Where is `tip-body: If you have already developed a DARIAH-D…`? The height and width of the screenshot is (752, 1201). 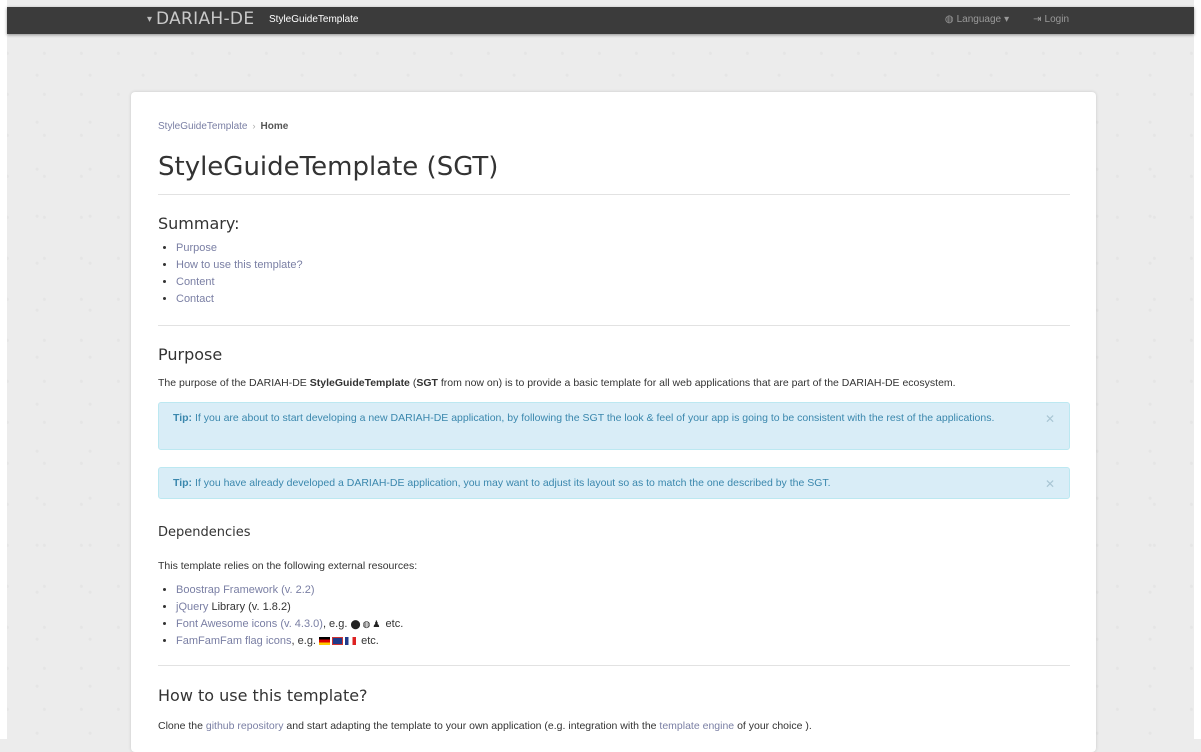 tip-body: If you have already developed a DARIAH-D… is located at coordinates (511, 483).